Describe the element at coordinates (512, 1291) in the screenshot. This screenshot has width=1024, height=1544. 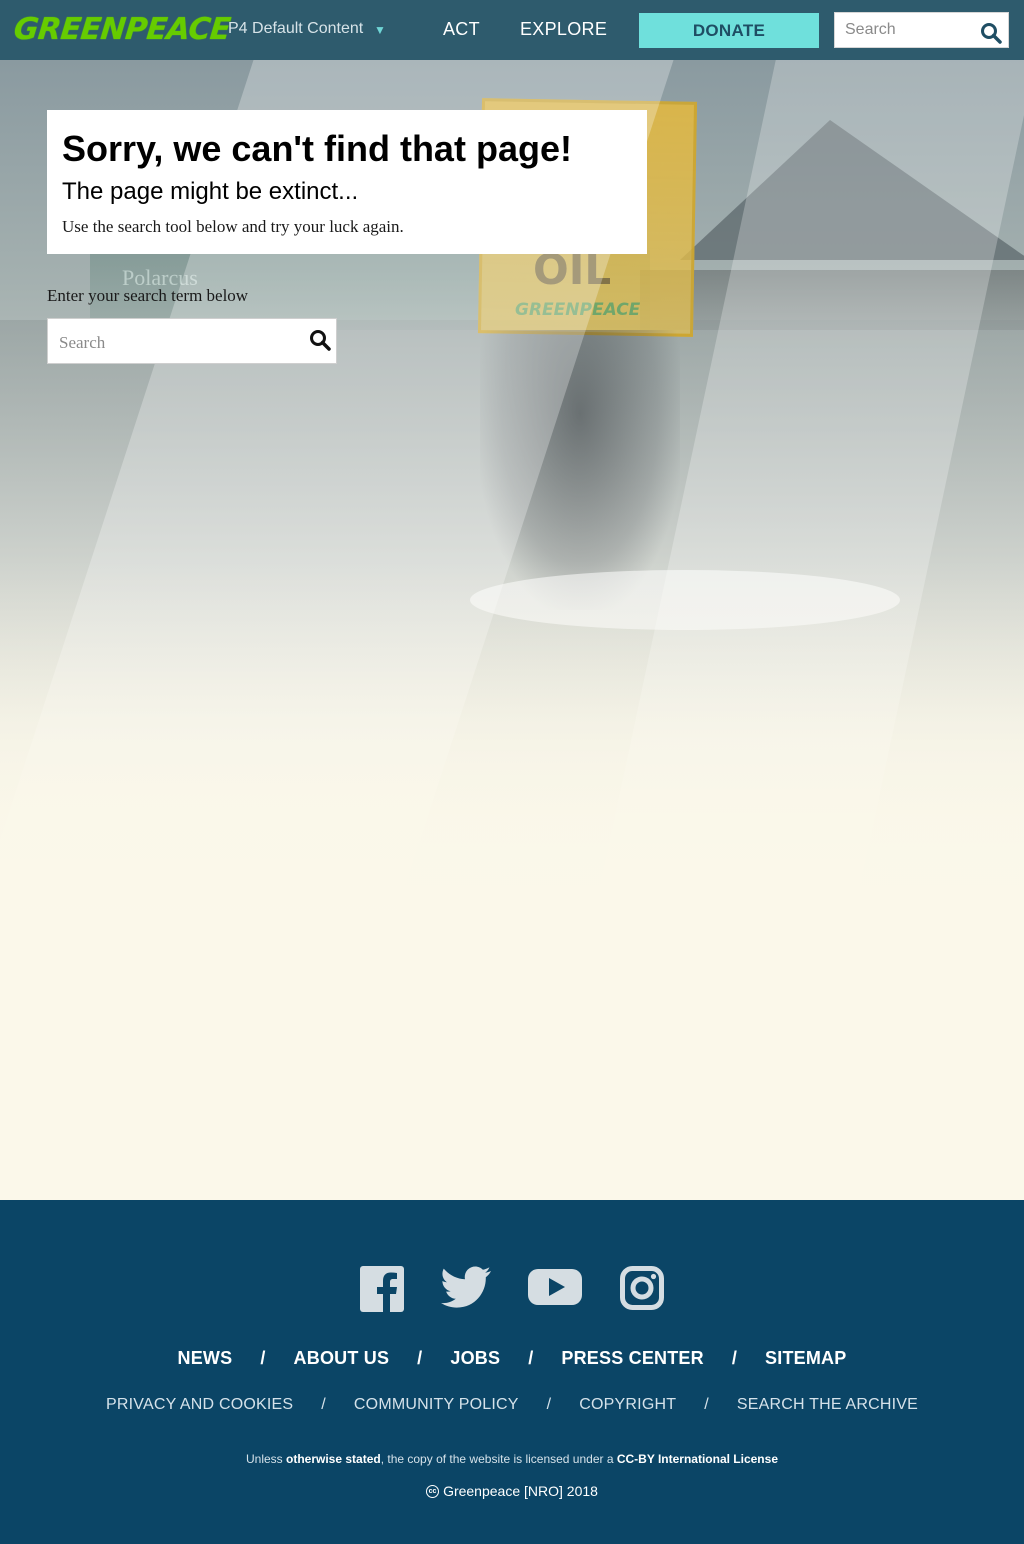
I see `social-links` at that location.